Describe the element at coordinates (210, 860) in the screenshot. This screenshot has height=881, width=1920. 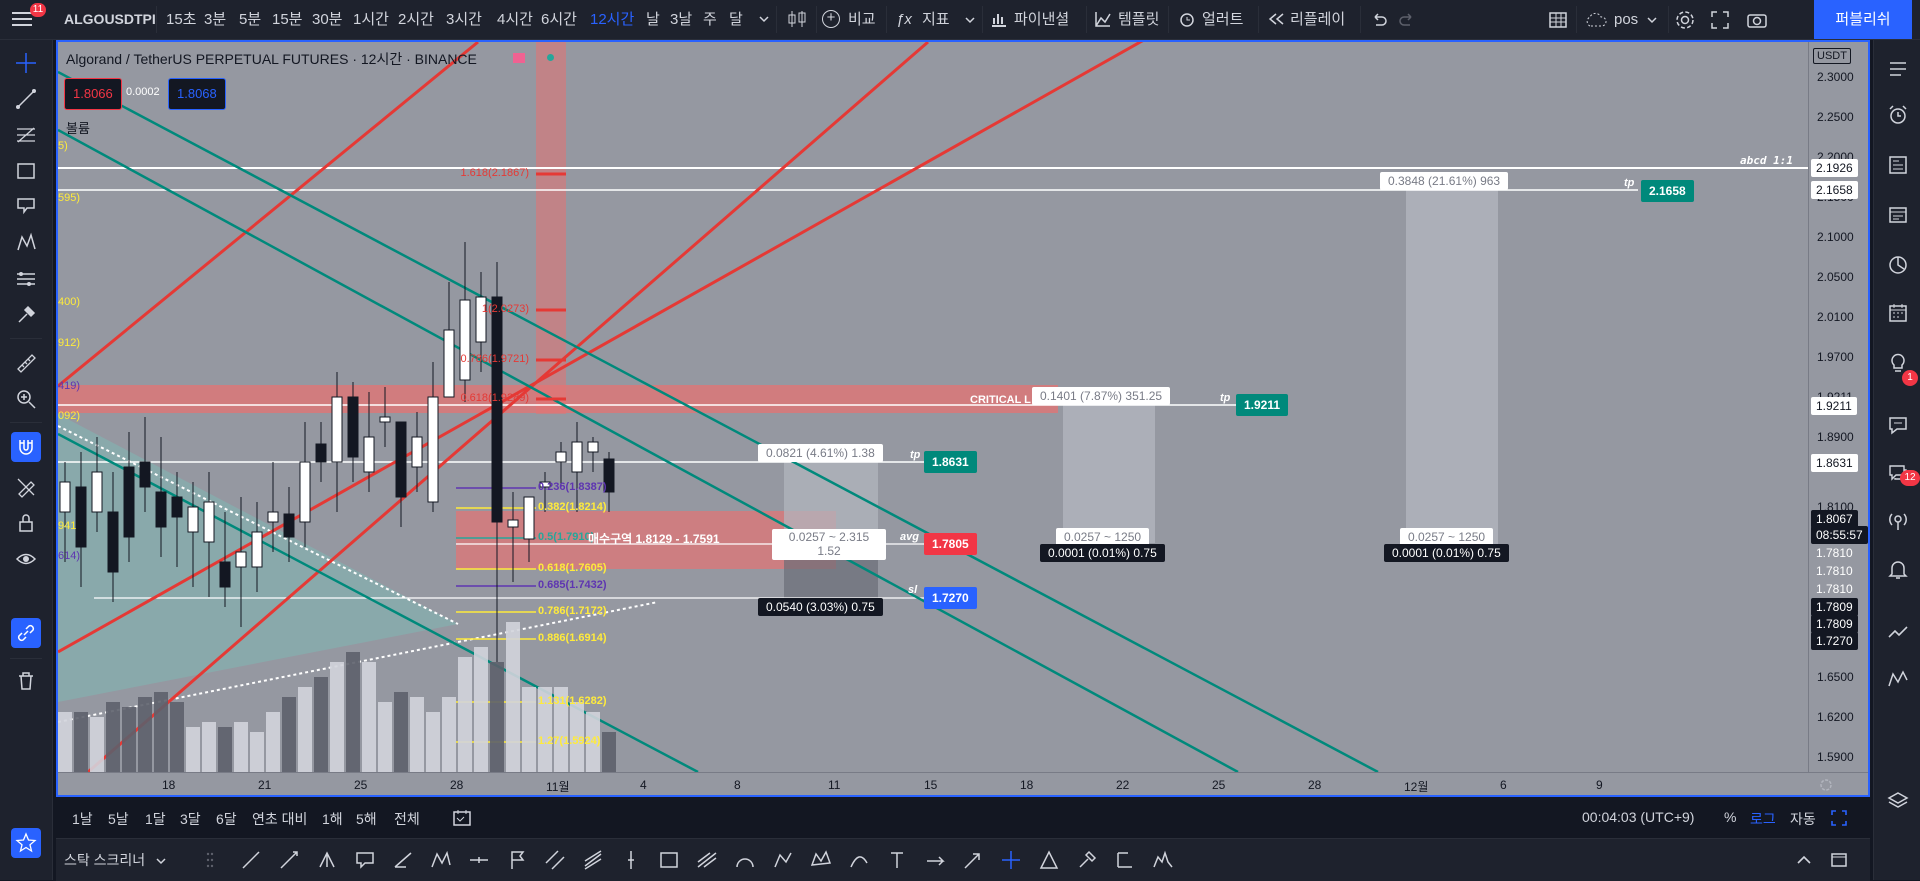
I see `drag-handle-icon` at that location.